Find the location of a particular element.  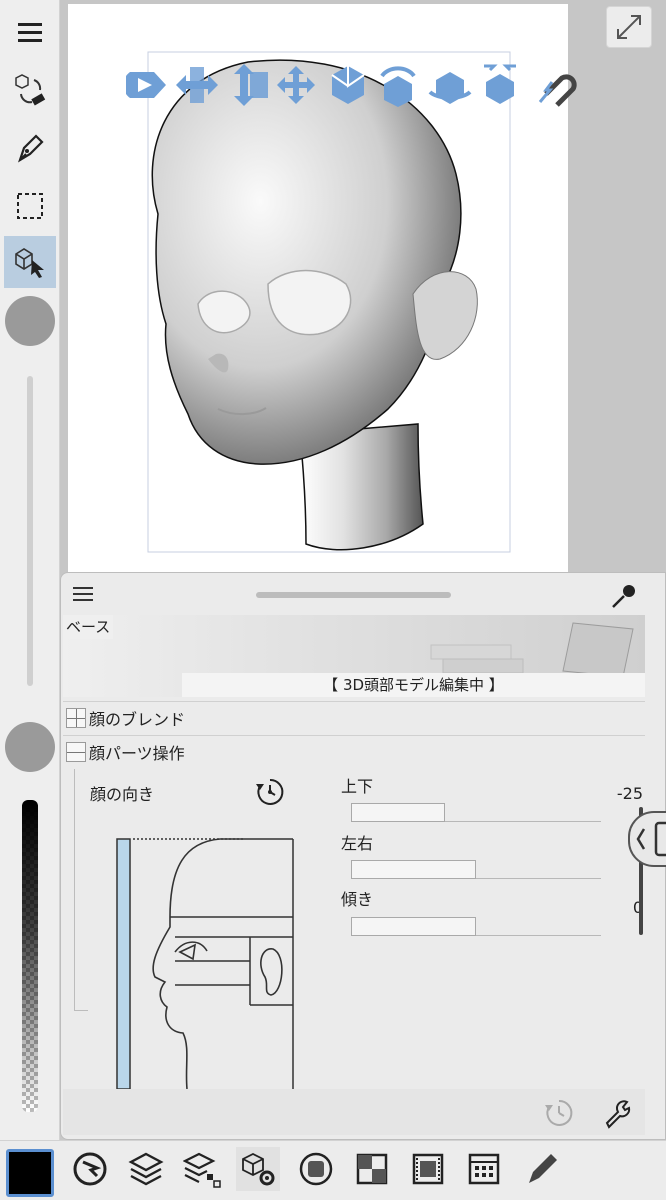

face-direction-label: 顔の向き is located at coordinates (122, 794).